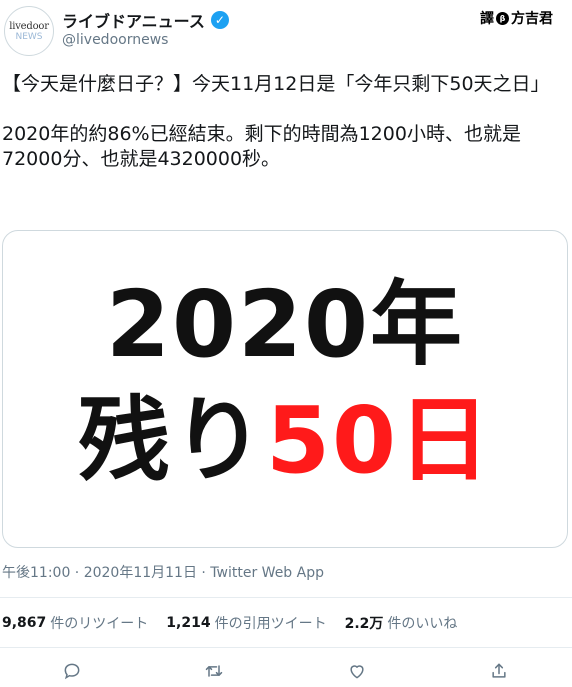 The height and width of the screenshot is (687, 572). What do you see at coordinates (270, 624) in the screenshot?
I see `stat-label: 件の引用ツイート` at bounding box center [270, 624].